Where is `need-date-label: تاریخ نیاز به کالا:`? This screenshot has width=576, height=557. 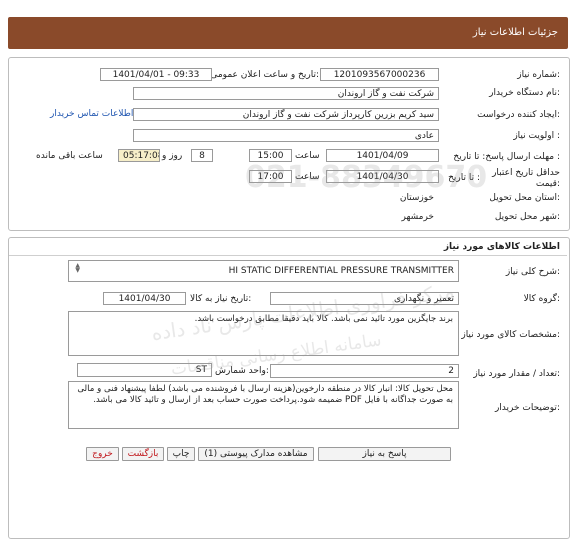
need-date-label: تاریخ نیاز به کالا: is located at coordinates (221, 299).